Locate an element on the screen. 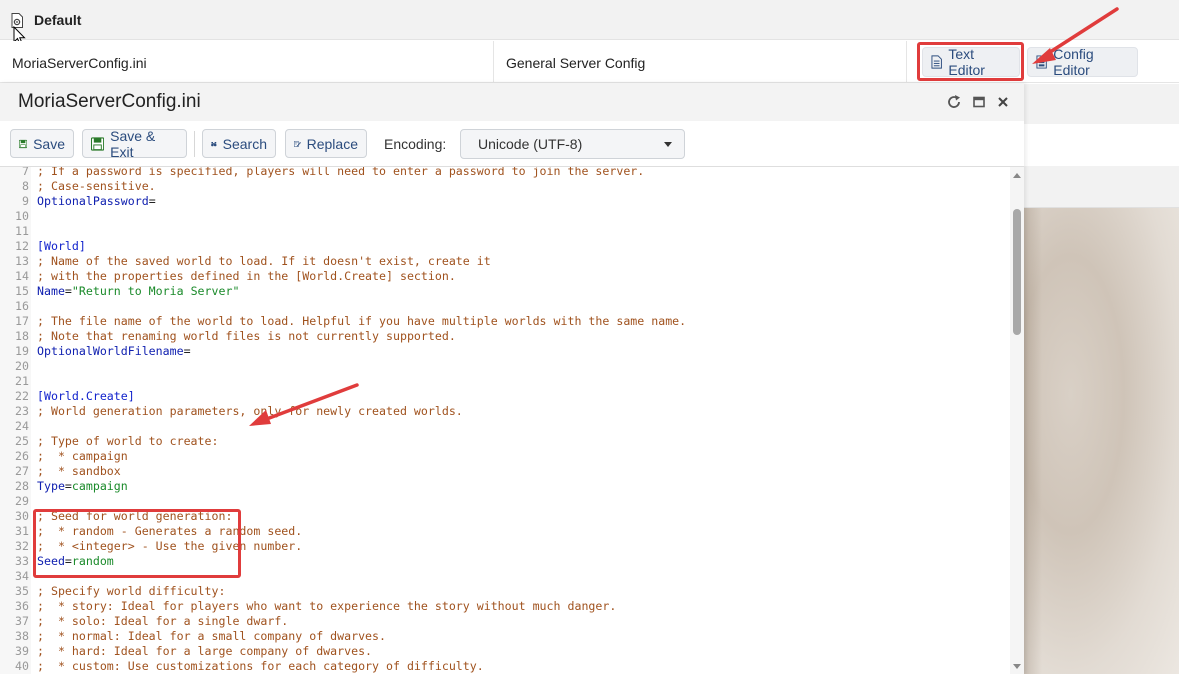 The width and height of the screenshot is (1179, 674). line-number: 39 is located at coordinates (22, 651).